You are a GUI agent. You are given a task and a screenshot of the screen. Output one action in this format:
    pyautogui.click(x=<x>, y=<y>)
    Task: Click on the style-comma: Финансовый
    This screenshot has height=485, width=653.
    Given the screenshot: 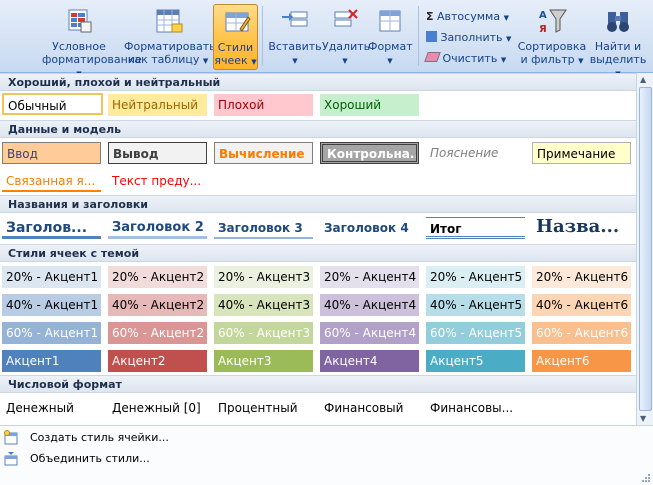 What is the action you would take?
    pyautogui.click(x=369, y=408)
    